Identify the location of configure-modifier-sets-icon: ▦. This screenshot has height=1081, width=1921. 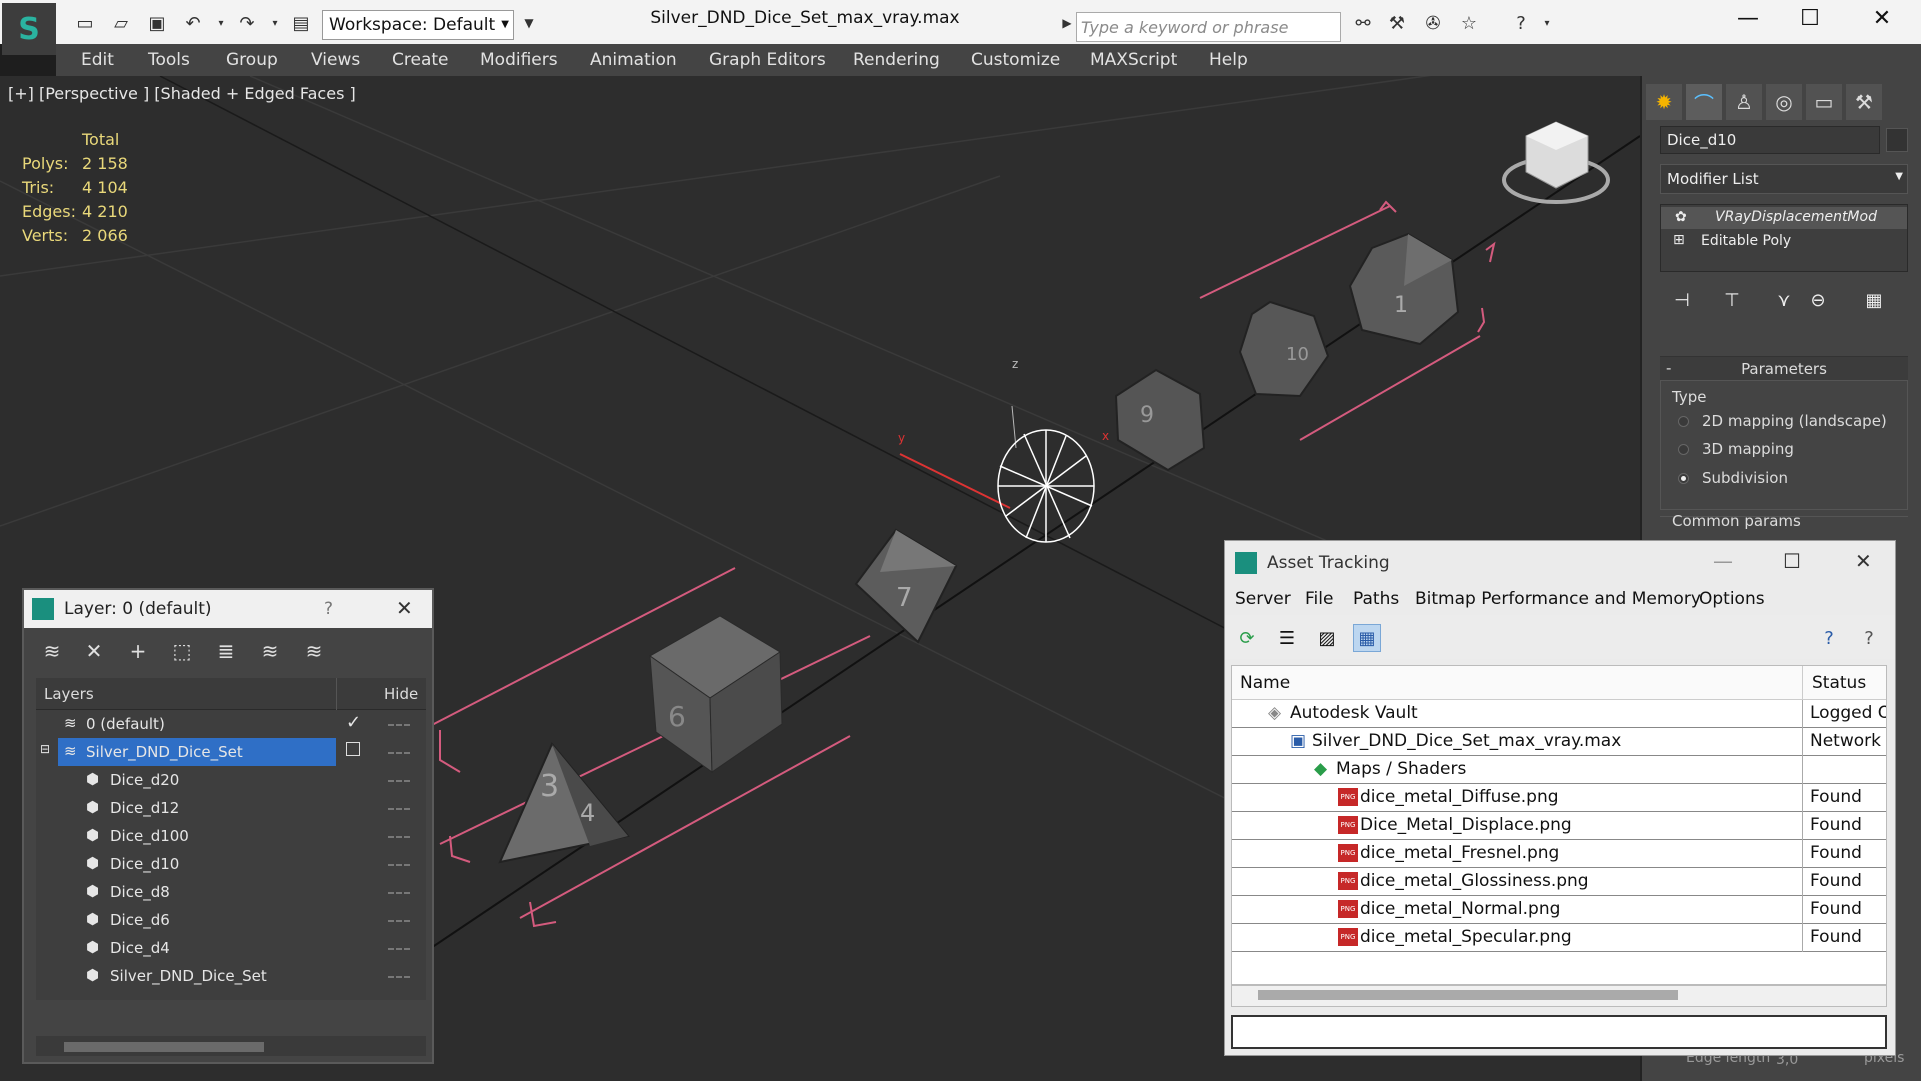
(1874, 300).